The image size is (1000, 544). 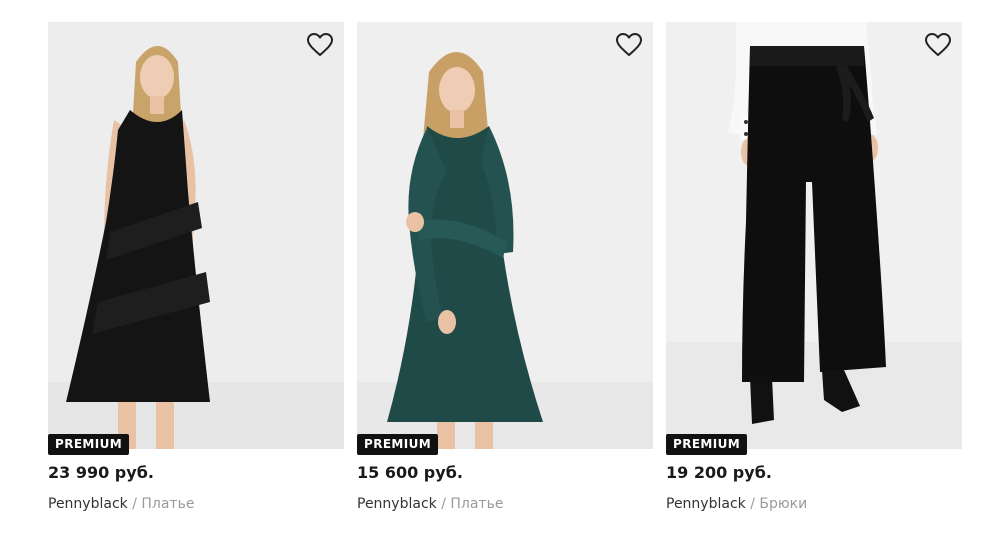 I want to click on product-price: 15 600 руб., so click(x=410, y=472).